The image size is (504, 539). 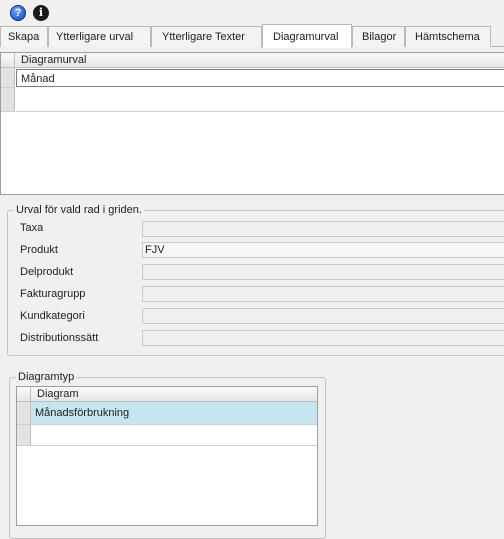 I want to click on distributionssatt-field, so click(x=323, y=338).